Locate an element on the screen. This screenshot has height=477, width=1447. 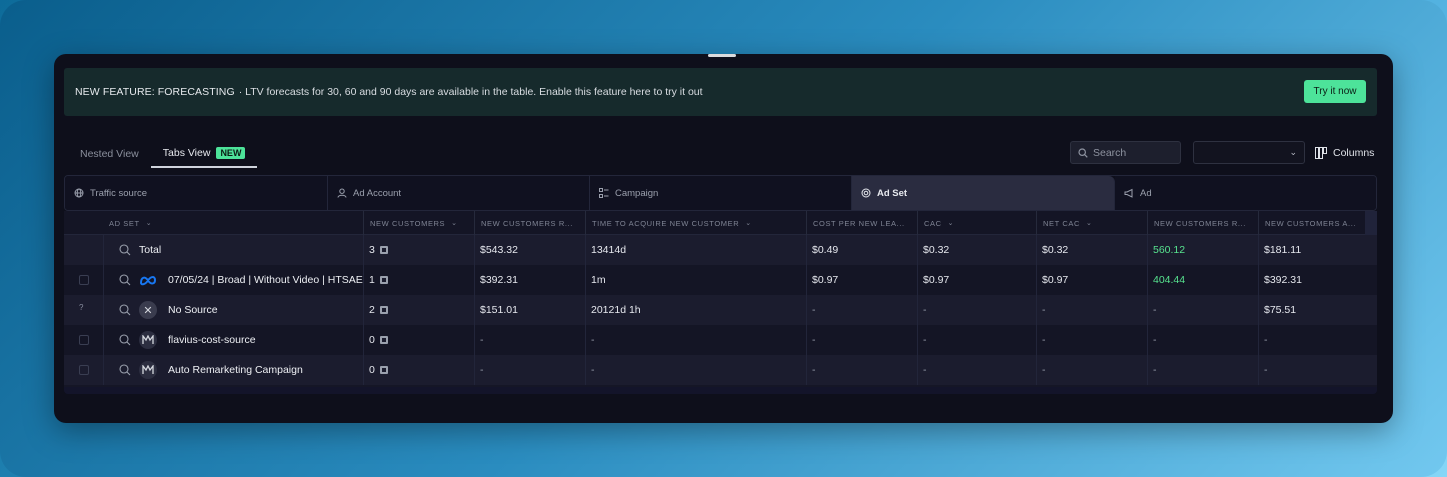
column-header-net-cac: NET CAC ⌄ is located at coordinates (1091, 223).